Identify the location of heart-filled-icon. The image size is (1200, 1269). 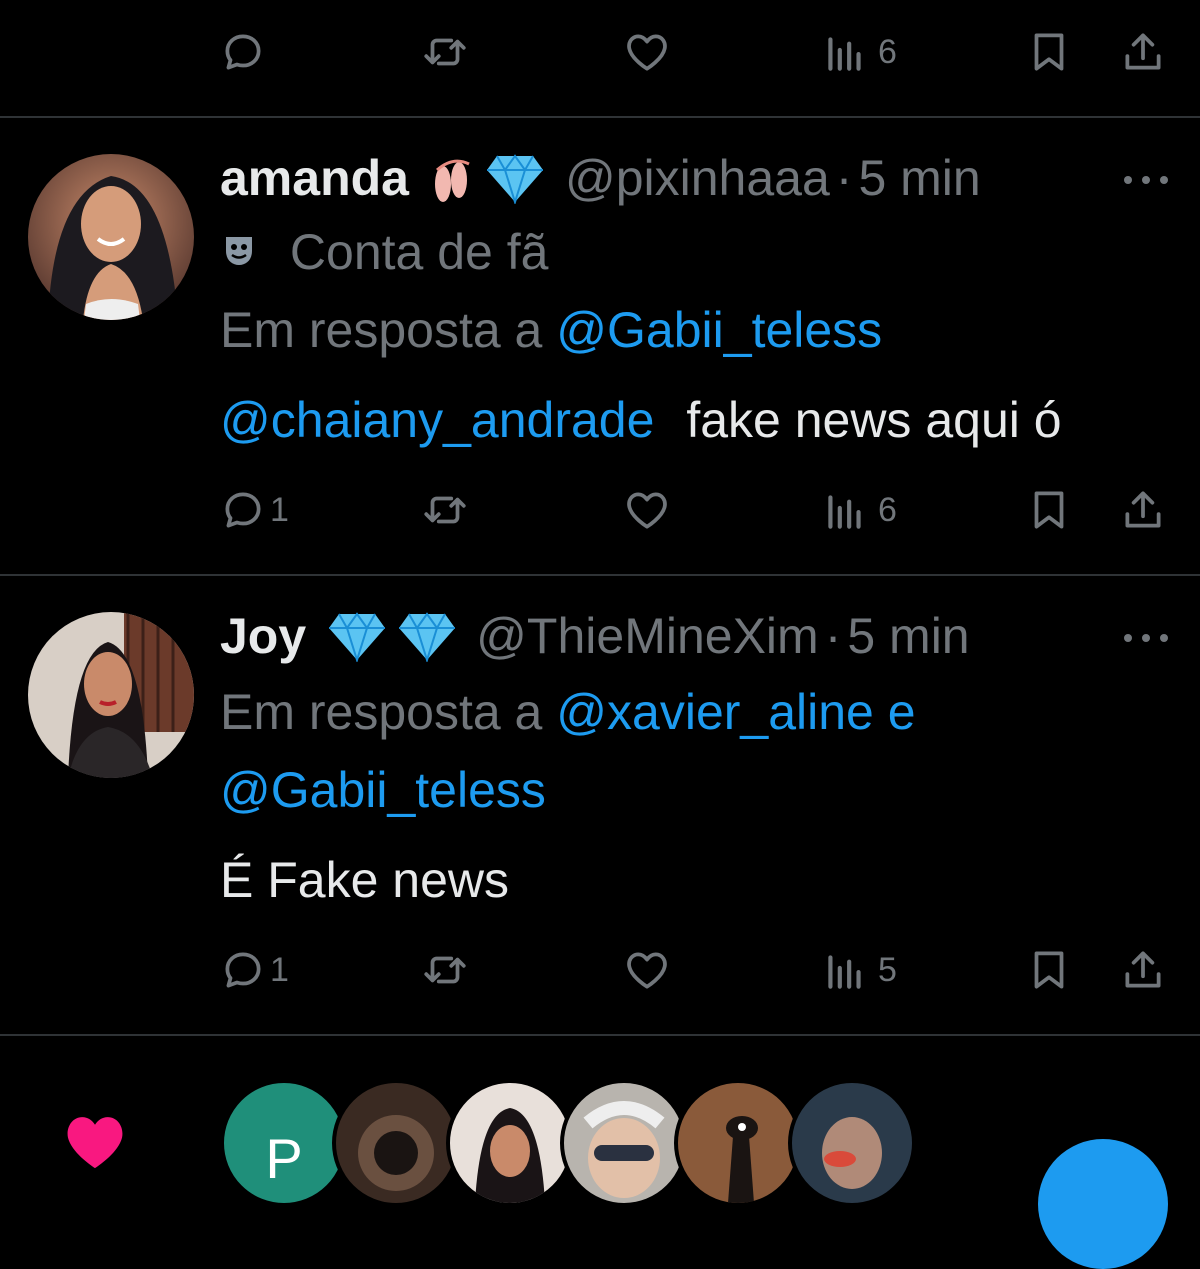
(95, 1141).